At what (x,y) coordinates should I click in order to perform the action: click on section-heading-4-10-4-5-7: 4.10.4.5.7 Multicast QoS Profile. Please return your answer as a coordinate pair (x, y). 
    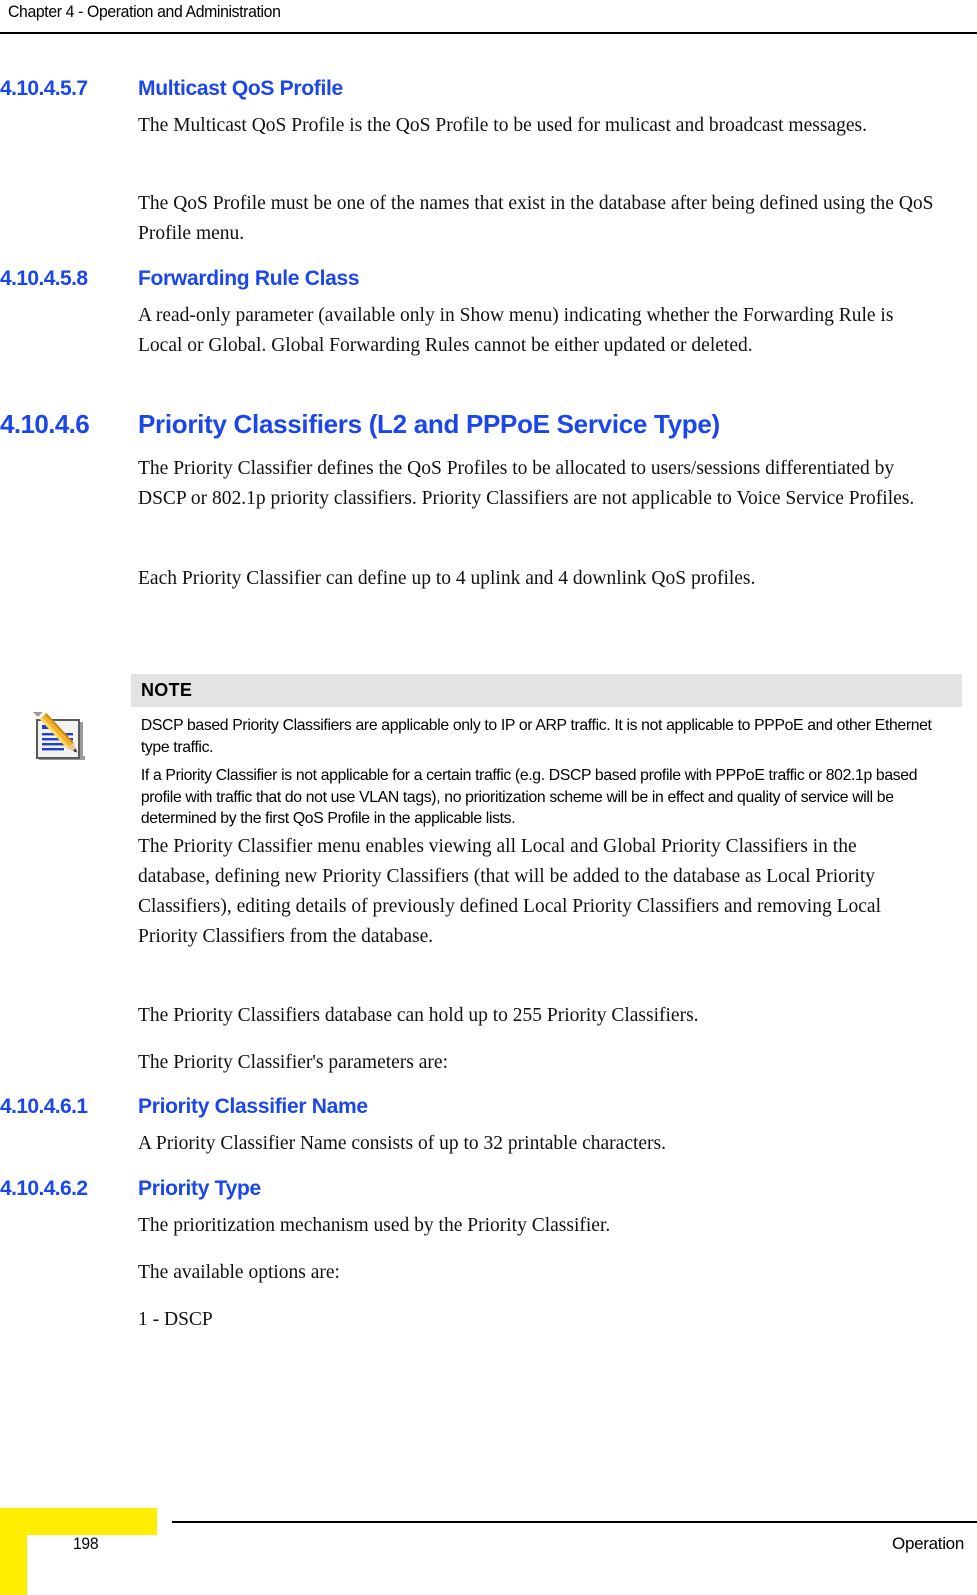
    Looking at the image, I should click on (171, 89).